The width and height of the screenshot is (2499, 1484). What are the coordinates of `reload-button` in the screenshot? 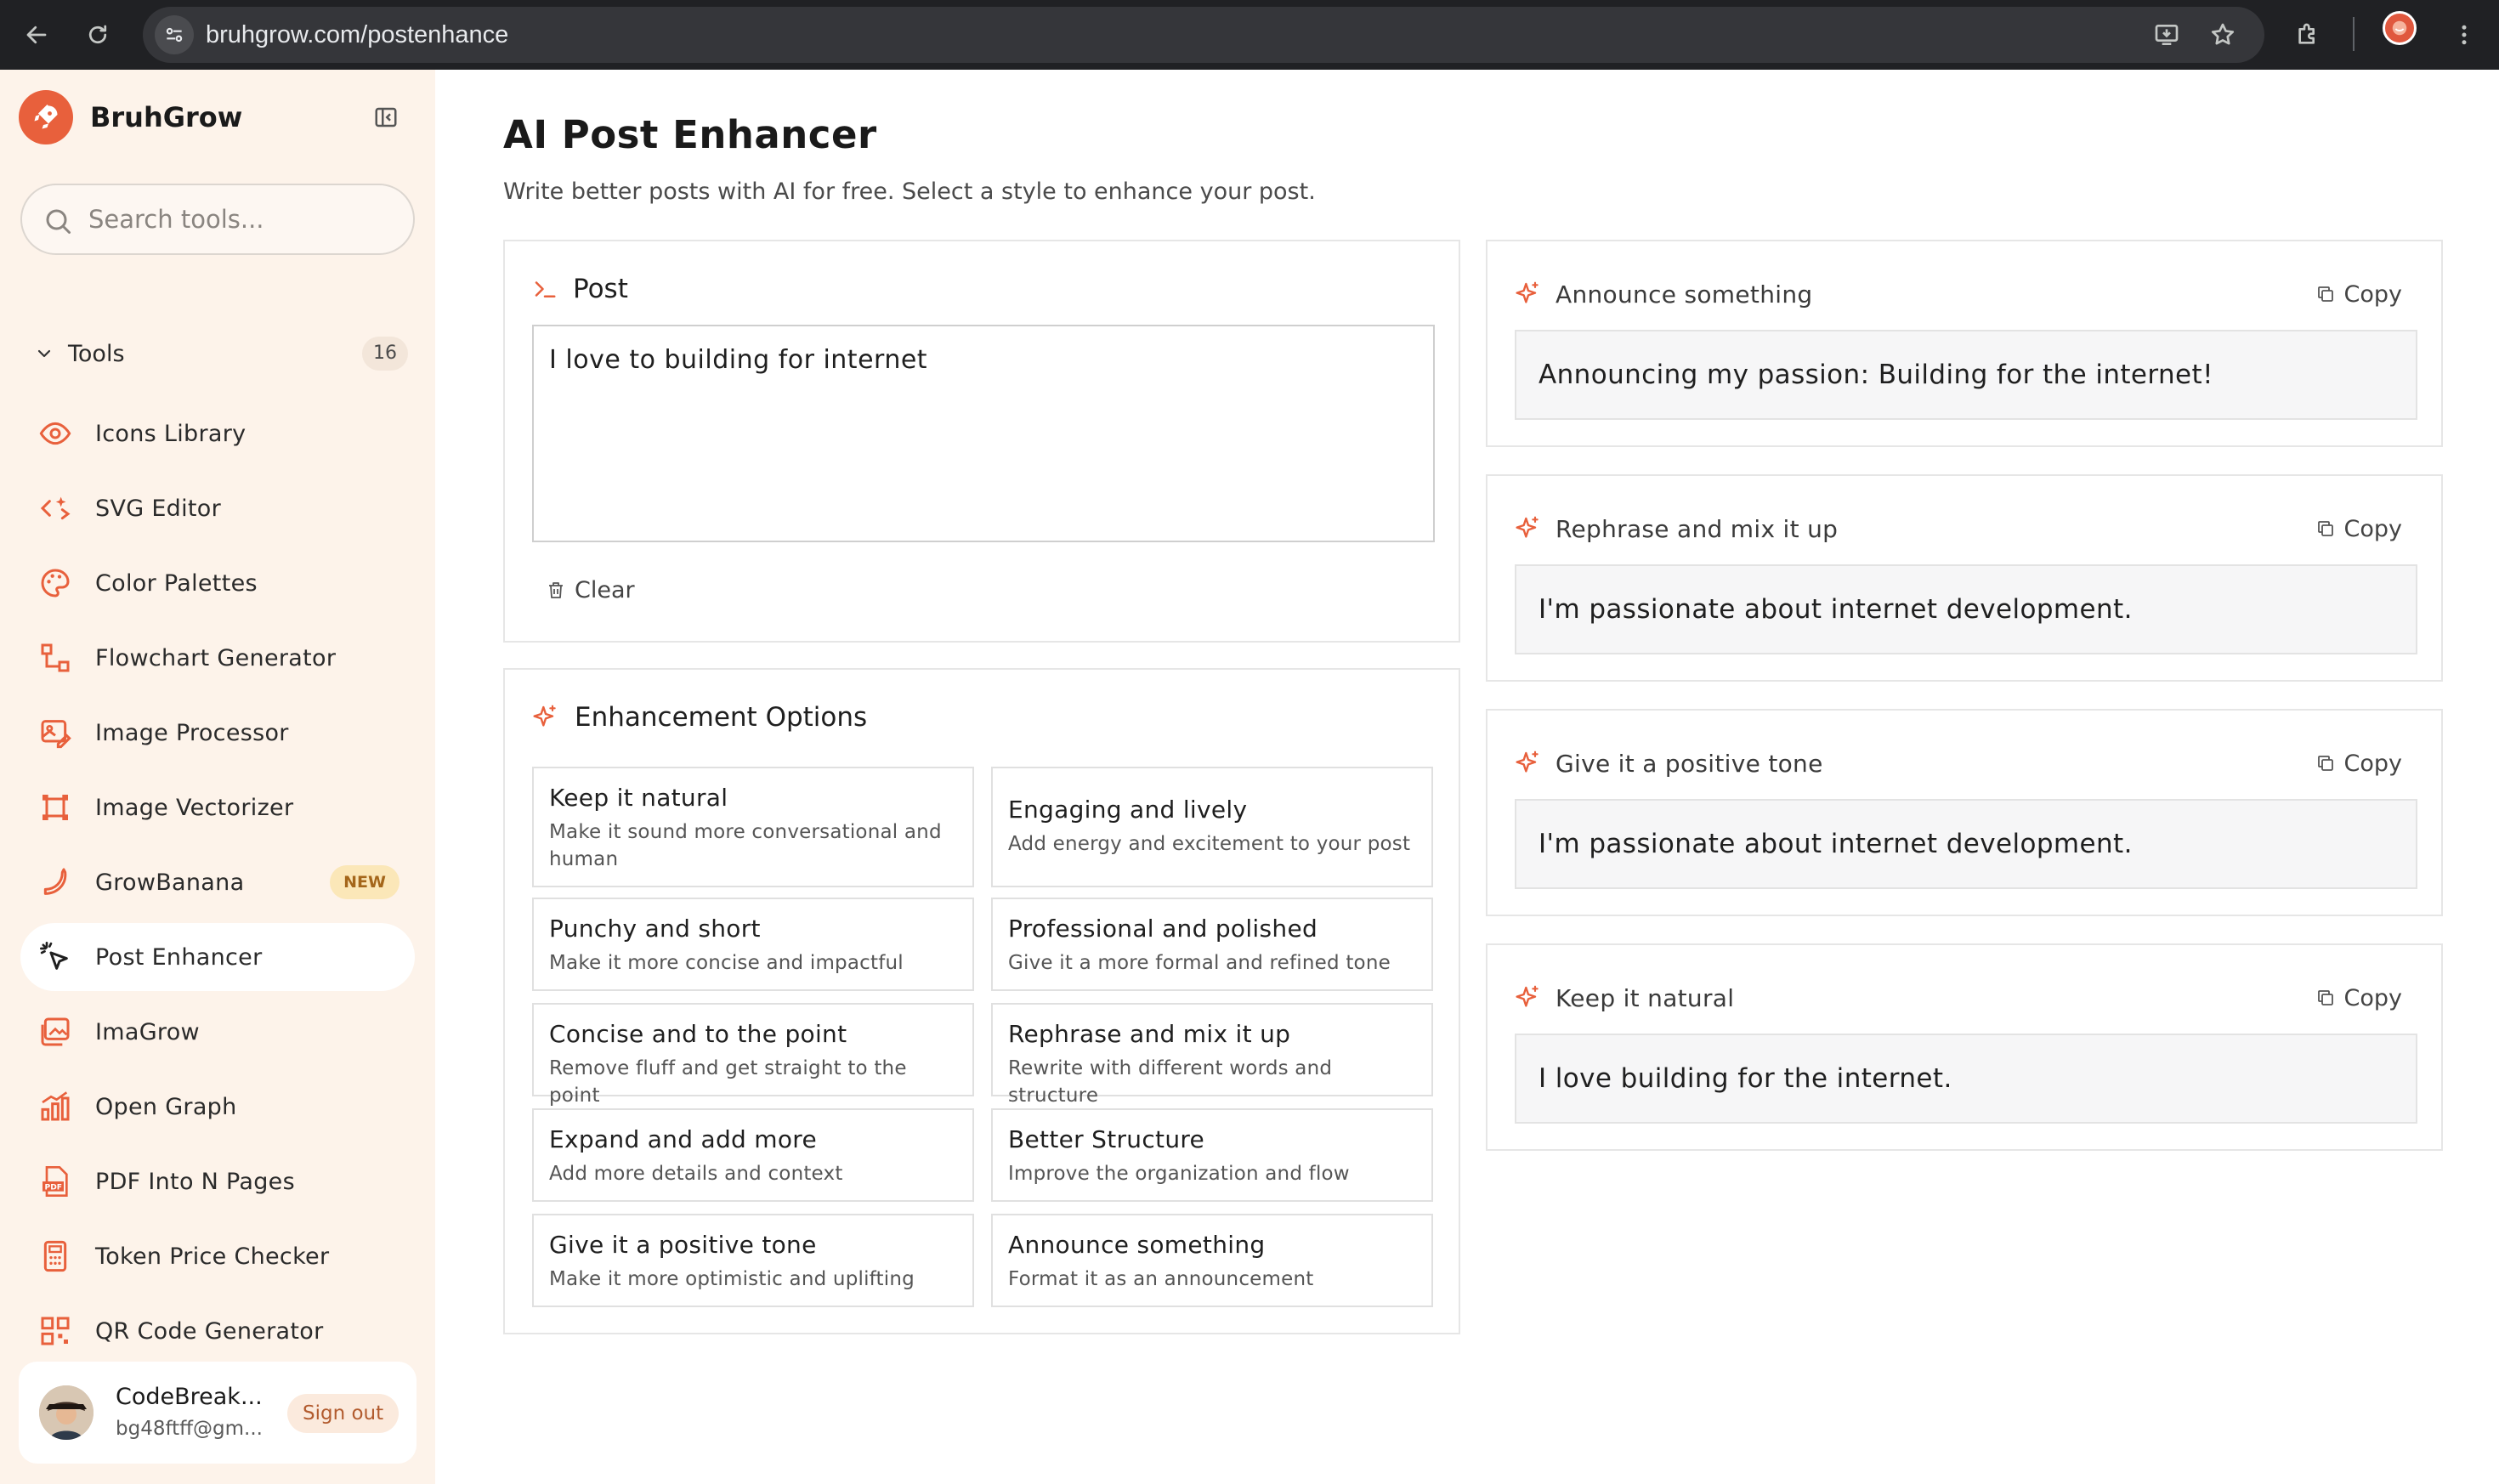 It's located at (98, 35).